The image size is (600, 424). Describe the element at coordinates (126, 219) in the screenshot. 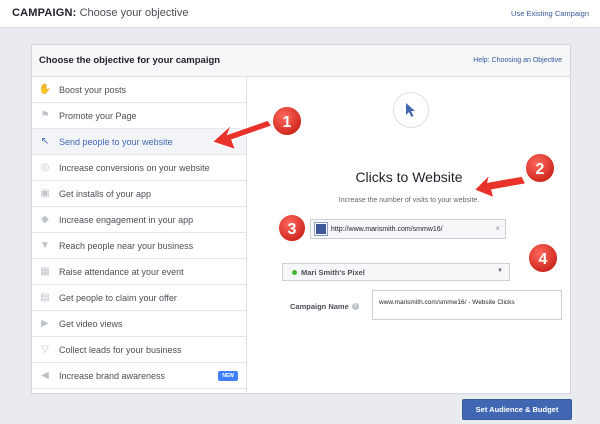

I see `objective-item-label: Increase engagement in your app` at that location.